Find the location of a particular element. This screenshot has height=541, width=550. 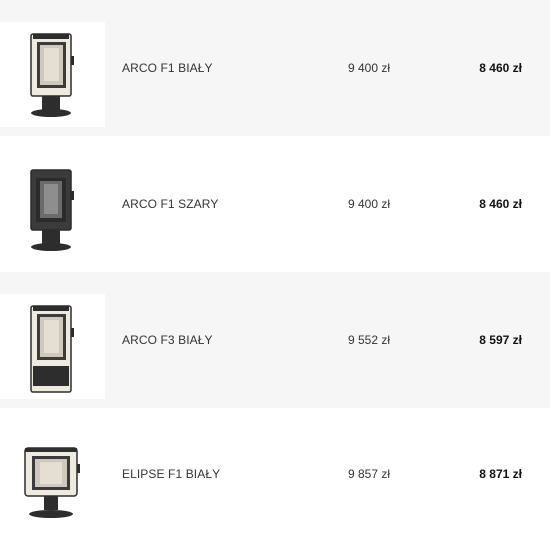

product-name: ARCO F1 BIAŁY is located at coordinates (167, 68).